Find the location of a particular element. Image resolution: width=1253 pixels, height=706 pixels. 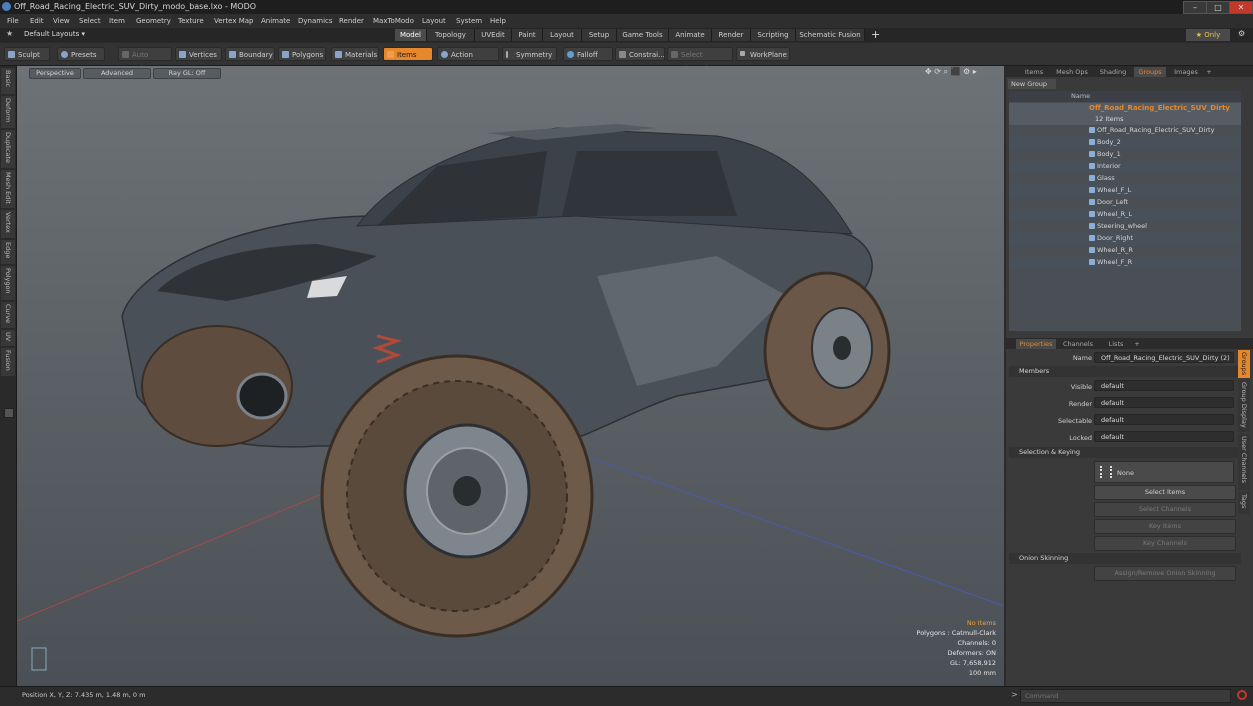

tab-items: Items is located at coordinates (1034, 72).